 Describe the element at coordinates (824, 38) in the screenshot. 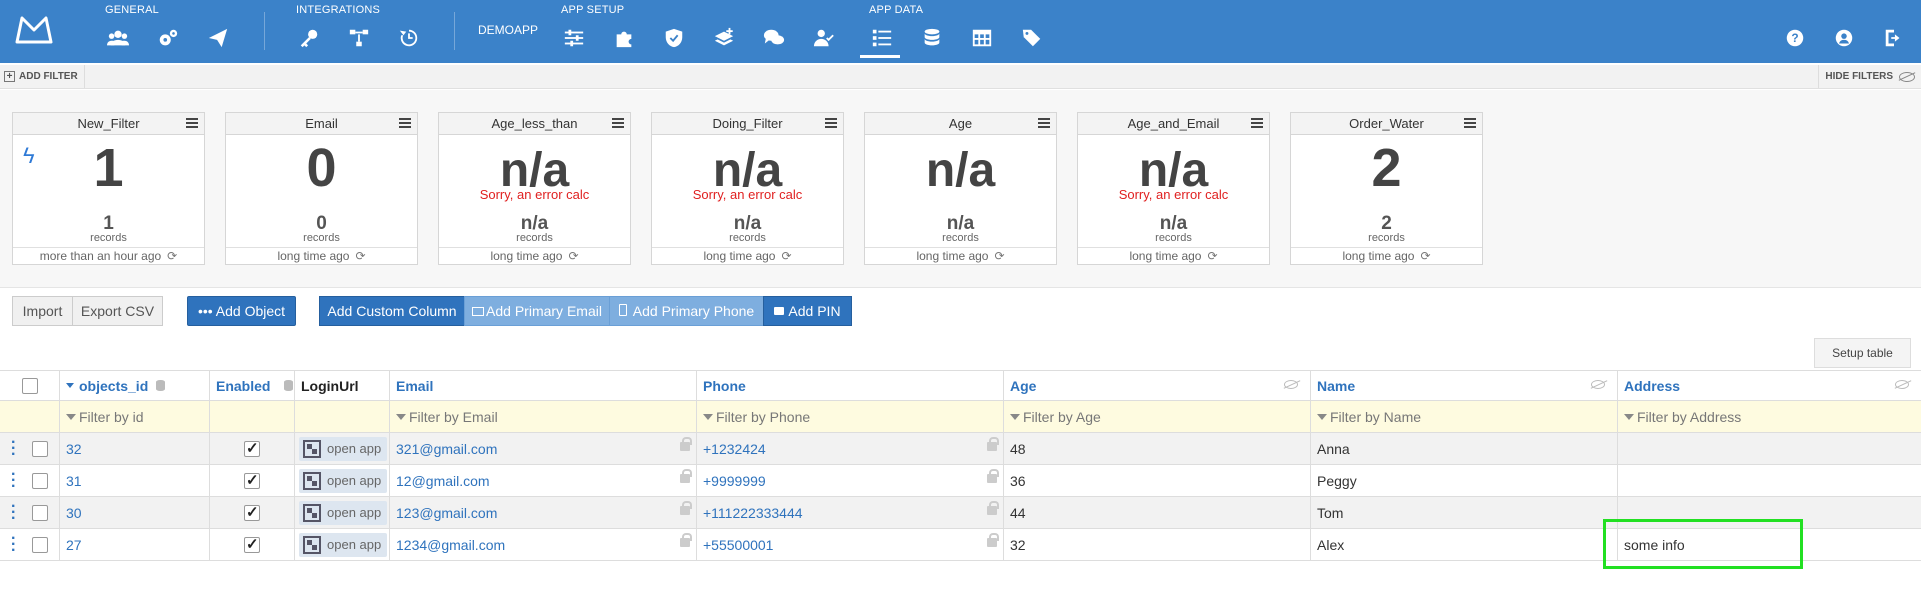

I see `user-check-icon` at that location.